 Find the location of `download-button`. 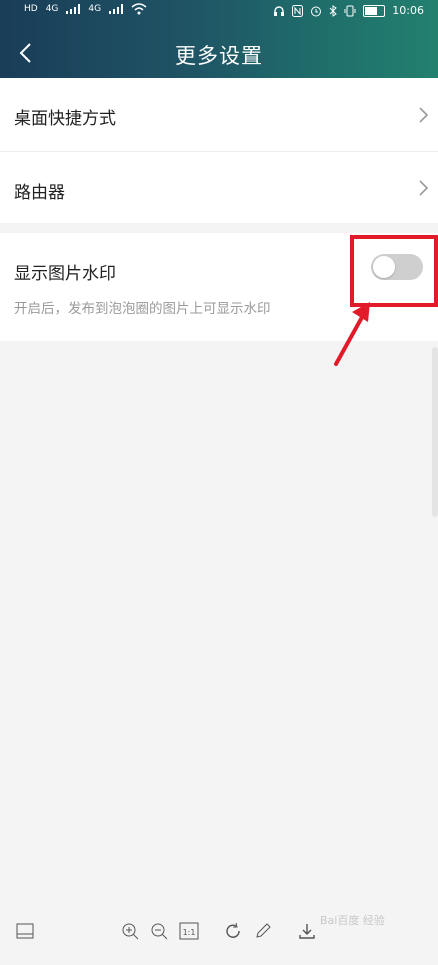

download-button is located at coordinates (307, 931).